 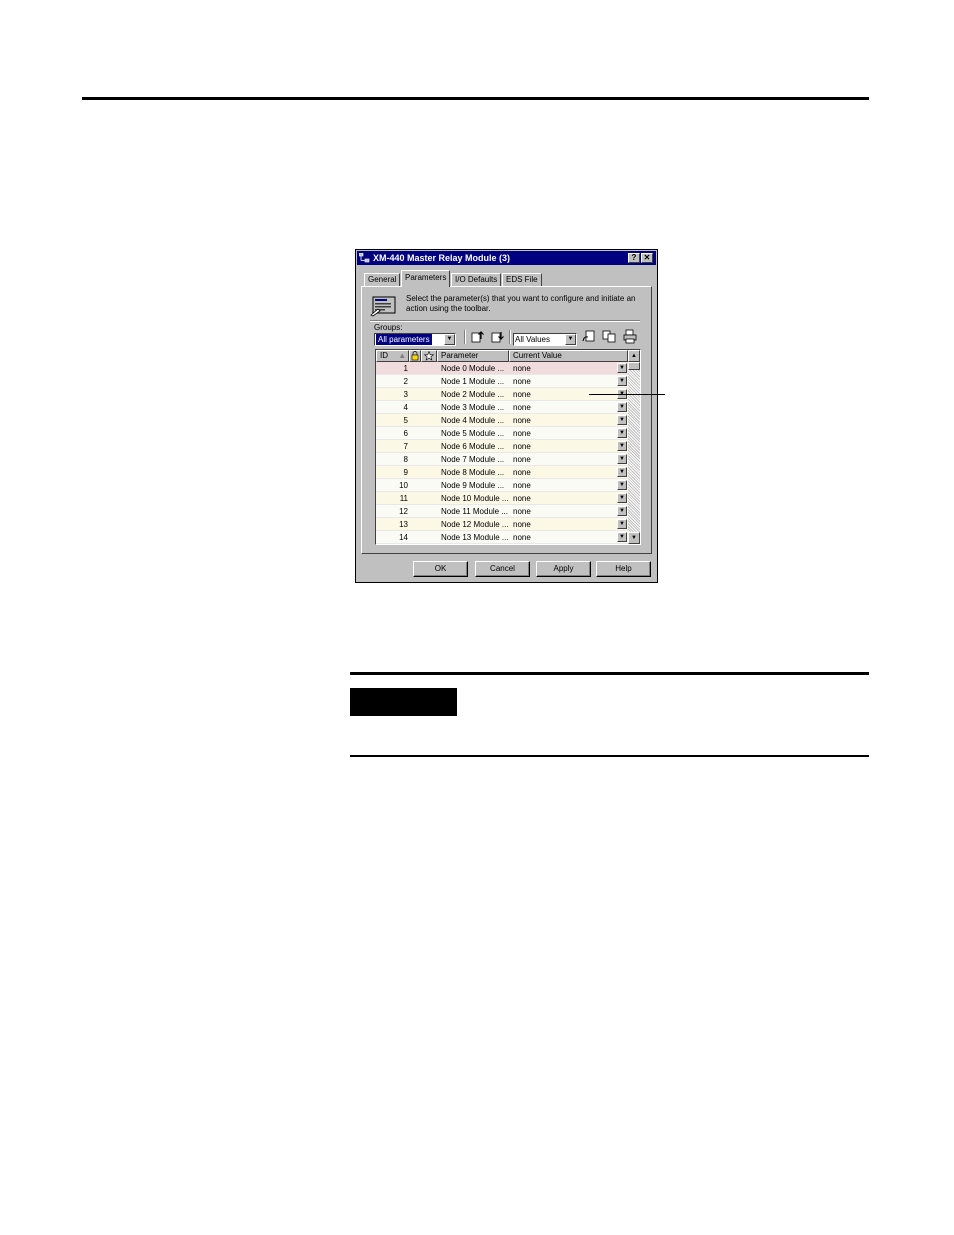 What do you see at coordinates (473, 356) in the screenshot?
I see `column-header-parameter: Parameter` at bounding box center [473, 356].